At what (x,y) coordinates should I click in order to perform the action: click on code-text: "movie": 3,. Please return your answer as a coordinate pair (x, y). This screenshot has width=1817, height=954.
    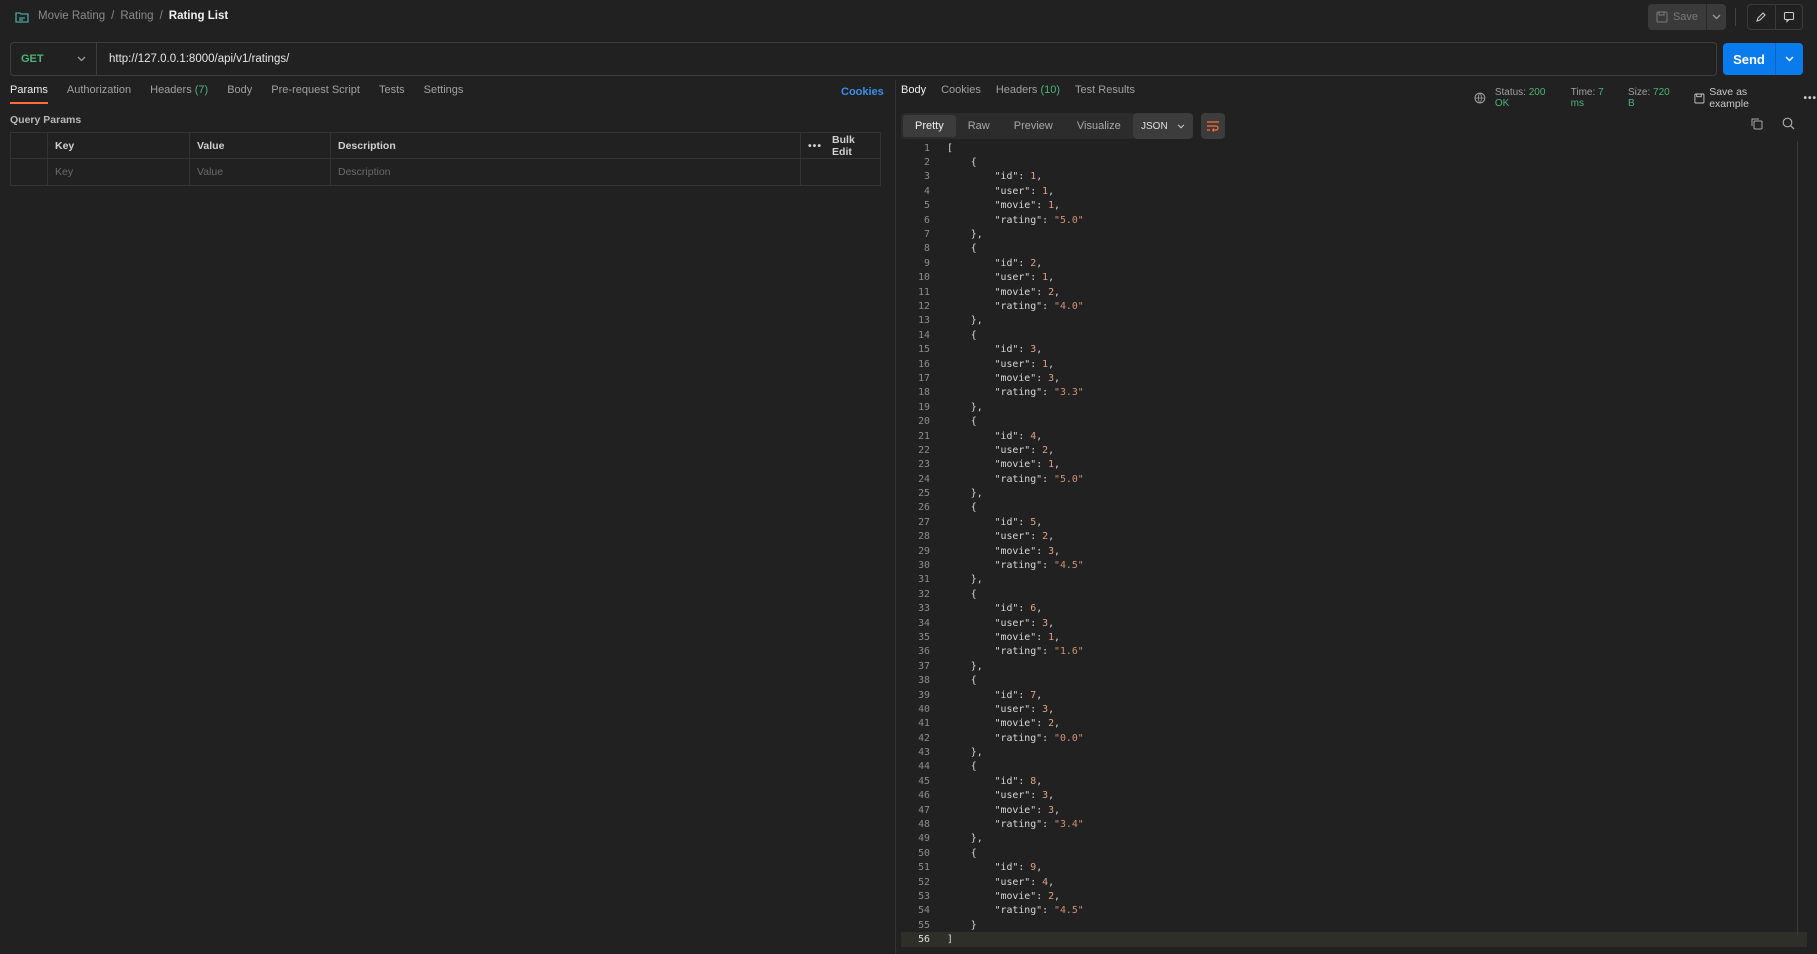
    Looking at the image, I should click on (1027, 551).